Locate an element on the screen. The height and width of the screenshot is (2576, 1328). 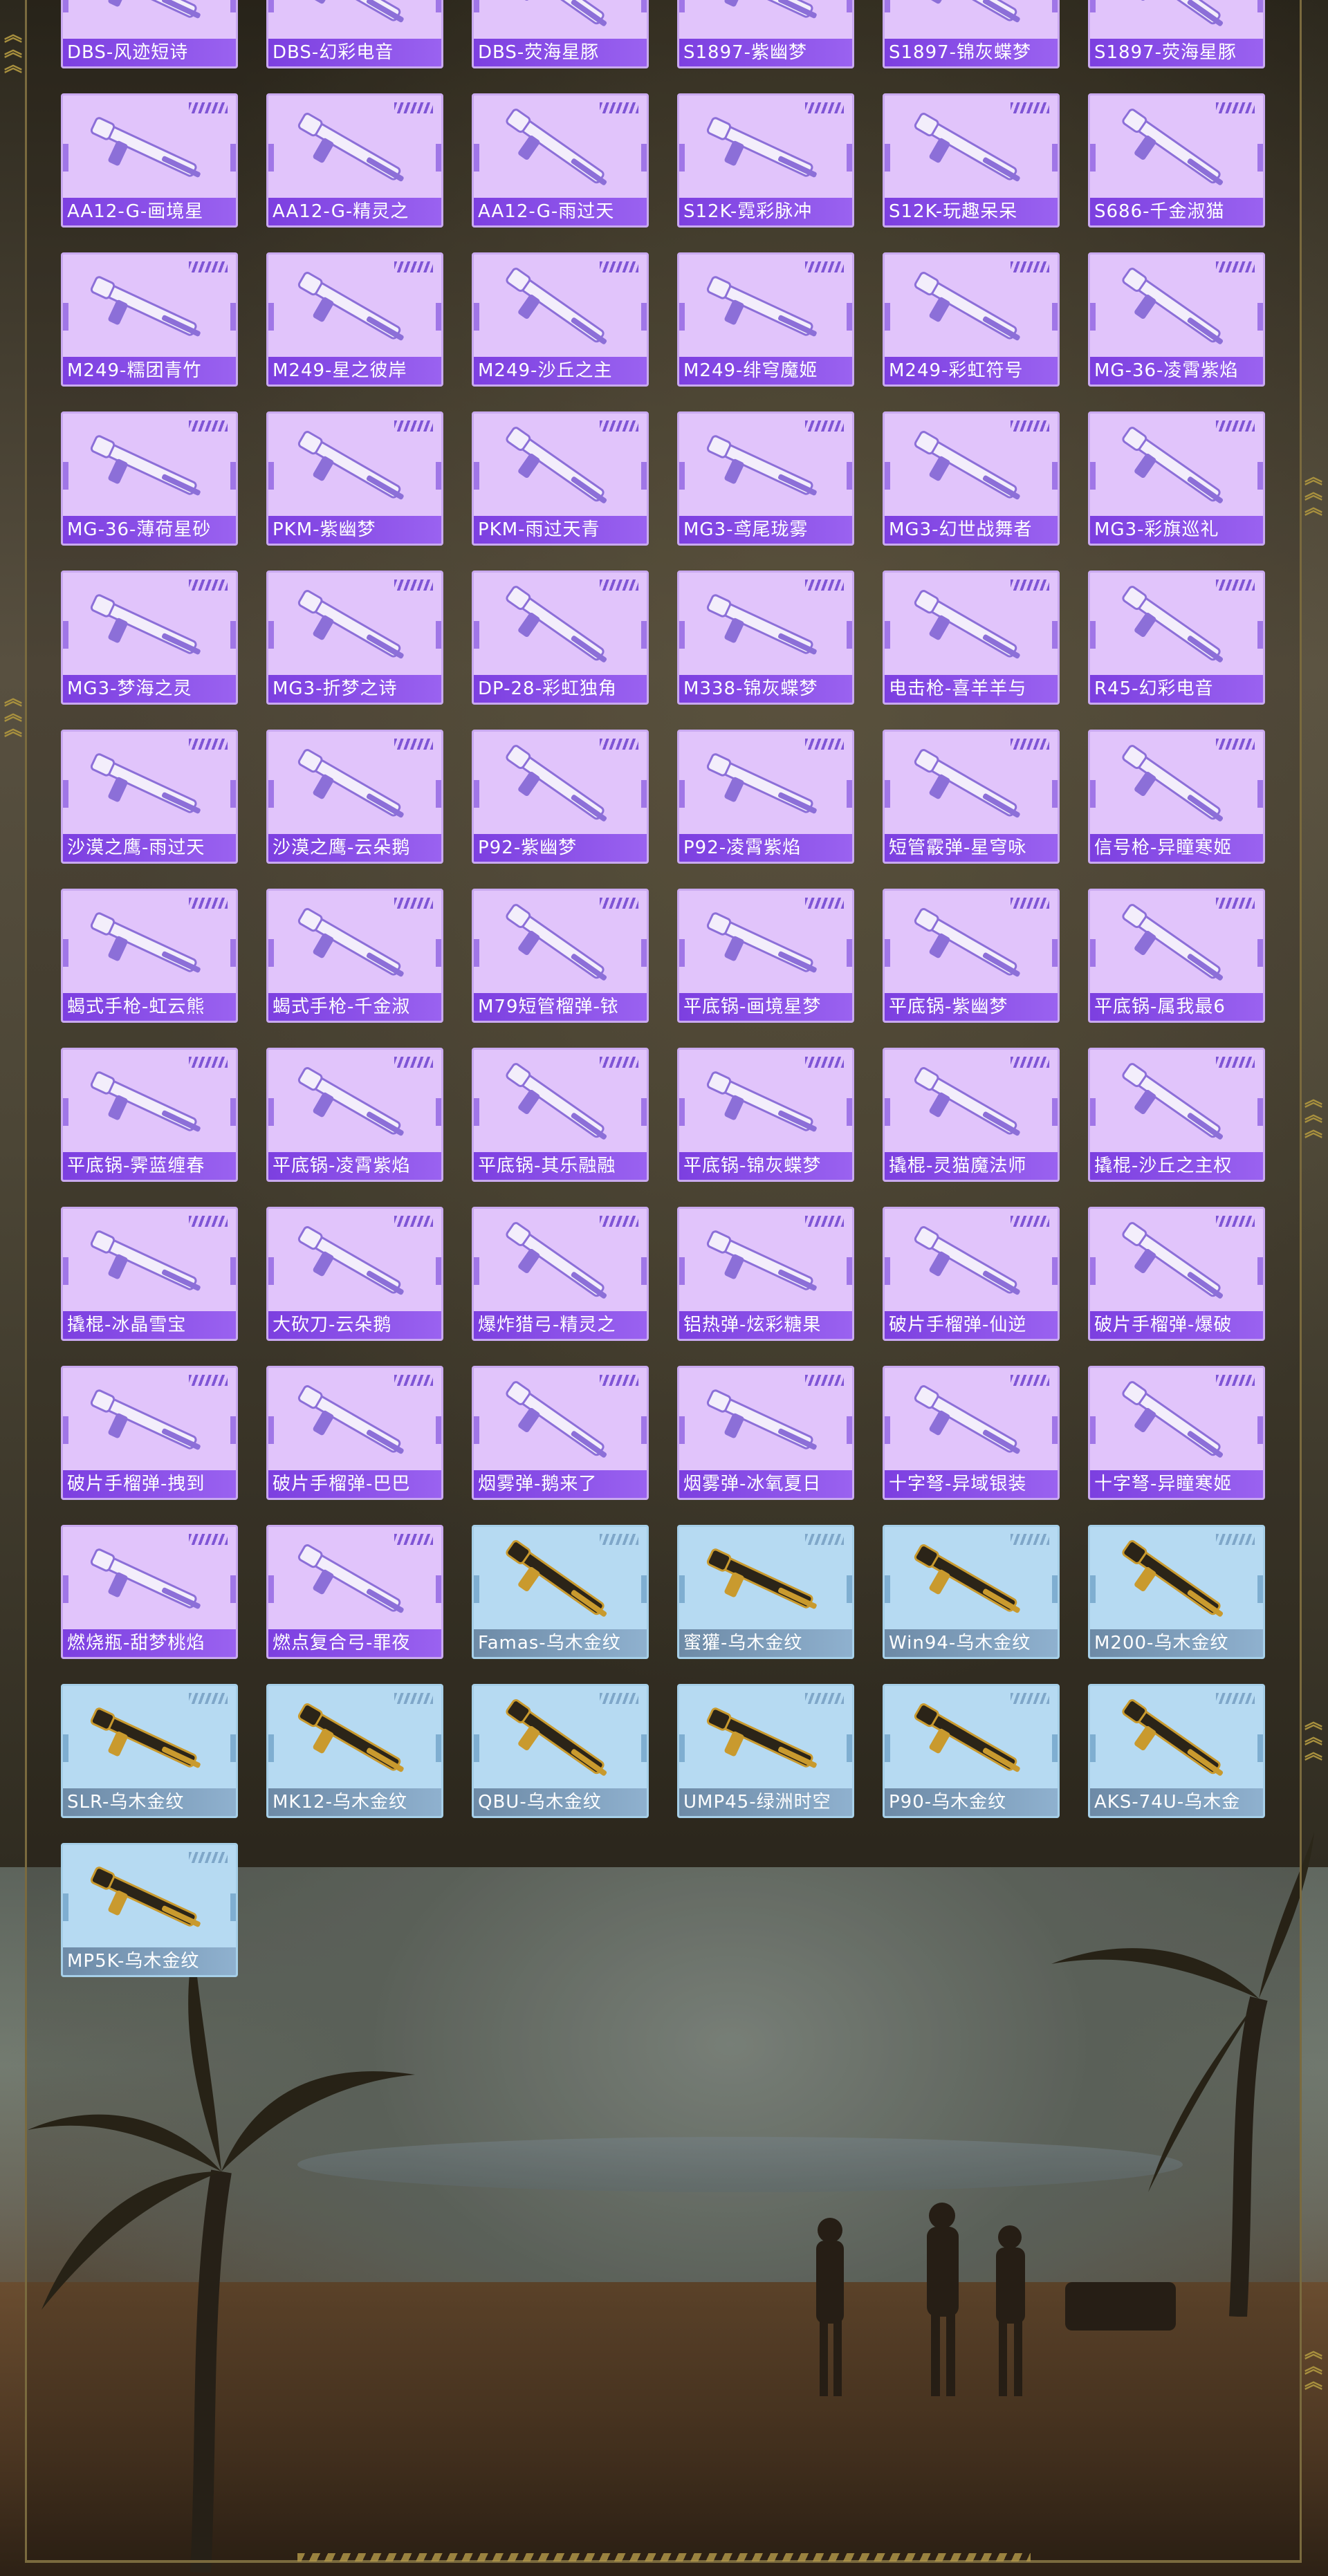
item-card: Famas-乌木金纹 is located at coordinates (560, 1592).